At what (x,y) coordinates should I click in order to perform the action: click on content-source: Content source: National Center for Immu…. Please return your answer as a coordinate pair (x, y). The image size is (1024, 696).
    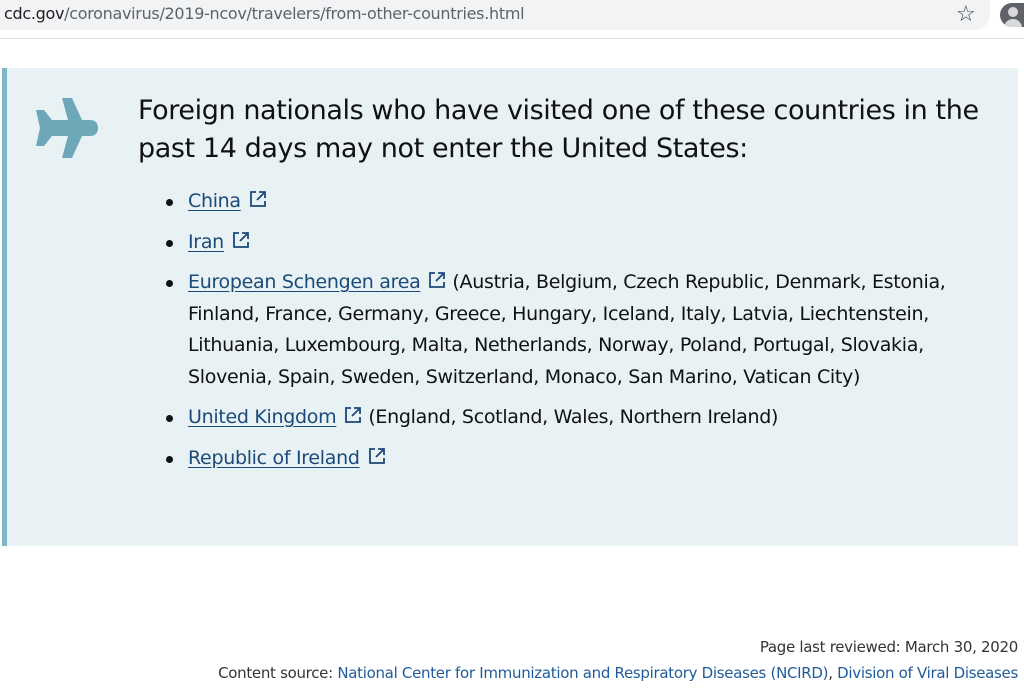
    Looking at the image, I should click on (569, 673).